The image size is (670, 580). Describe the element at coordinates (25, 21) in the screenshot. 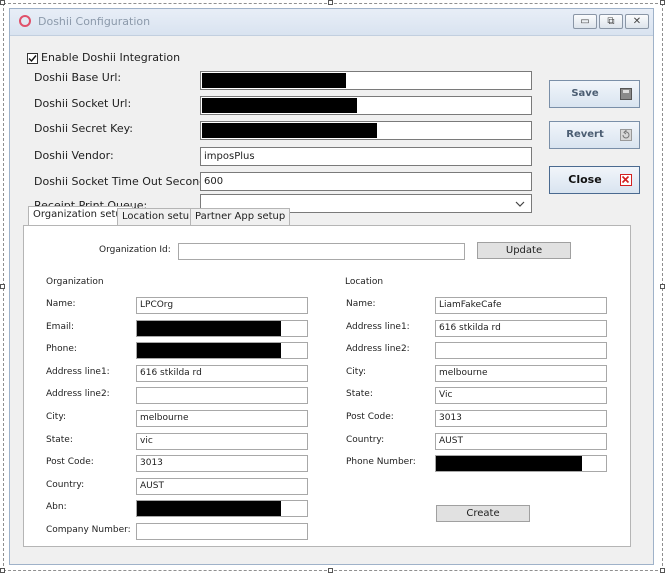

I see `app-icon` at that location.